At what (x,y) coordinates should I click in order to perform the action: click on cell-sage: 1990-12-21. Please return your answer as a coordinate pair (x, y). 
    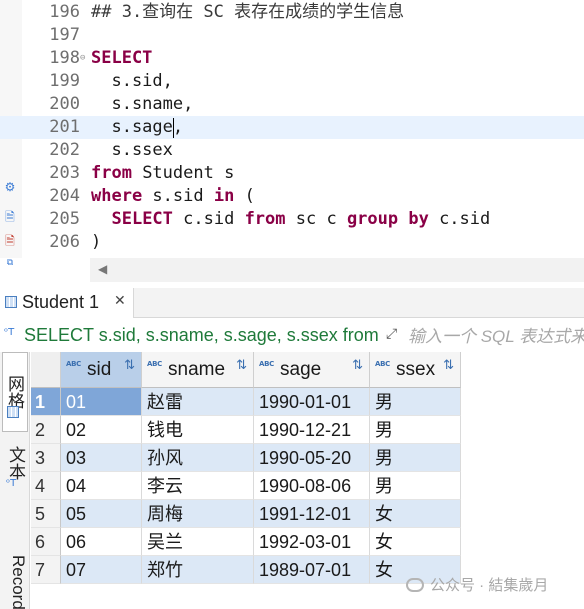
    Looking at the image, I should click on (312, 430).